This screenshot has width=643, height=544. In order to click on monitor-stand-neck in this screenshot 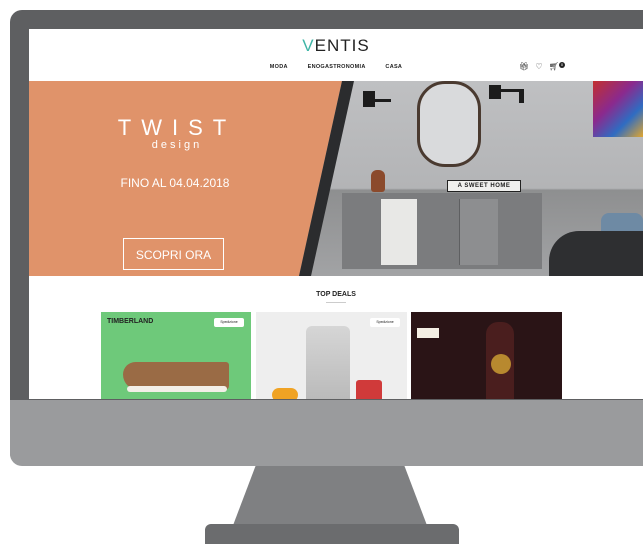, I will do `click(330, 497)`.